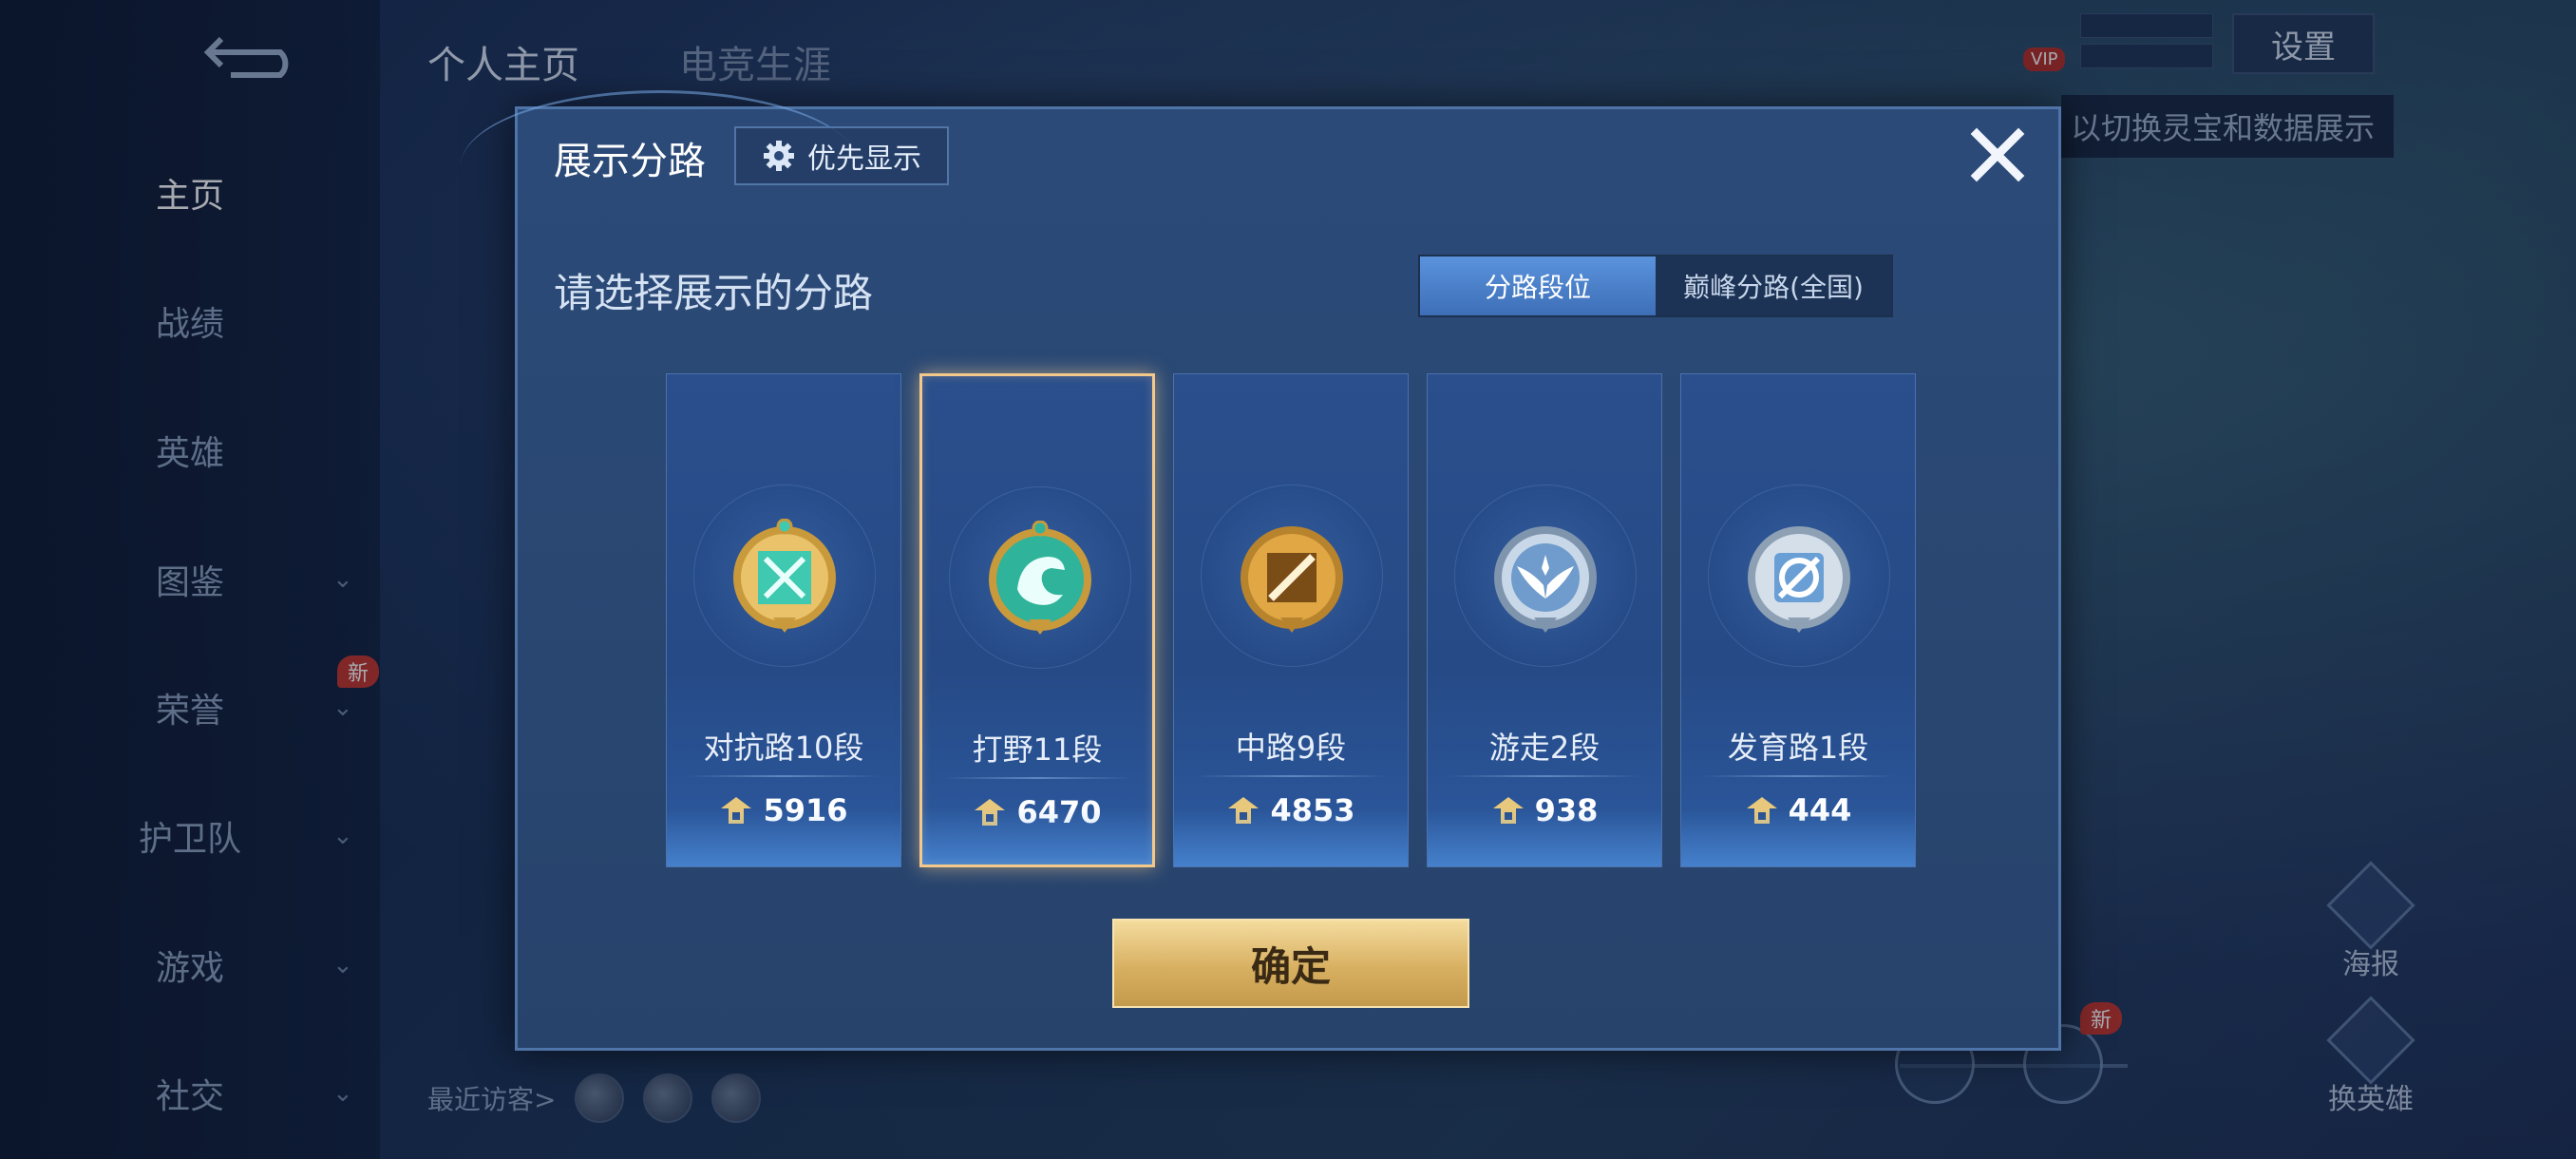 This screenshot has height=1159, width=2576. Describe the element at coordinates (1538, 285) in the screenshot. I see `toggle-lane-rank: 分路段位` at that location.